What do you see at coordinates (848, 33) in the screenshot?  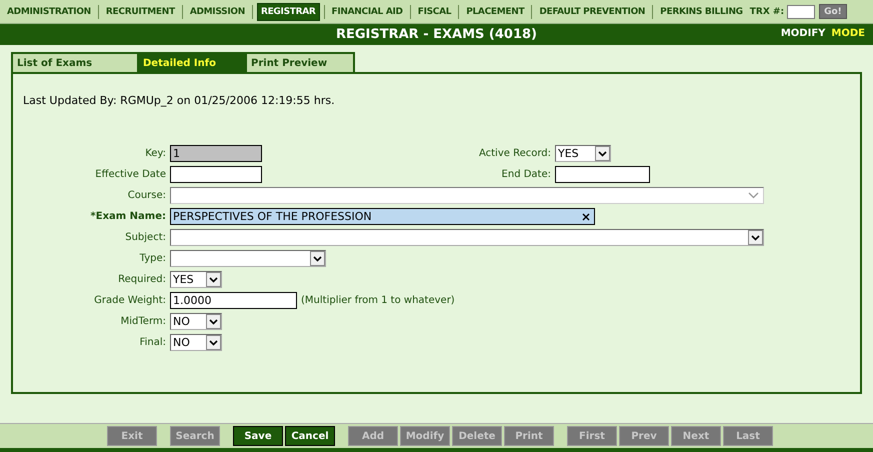 I see `mode-label: MODE` at bounding box center [848, 33].